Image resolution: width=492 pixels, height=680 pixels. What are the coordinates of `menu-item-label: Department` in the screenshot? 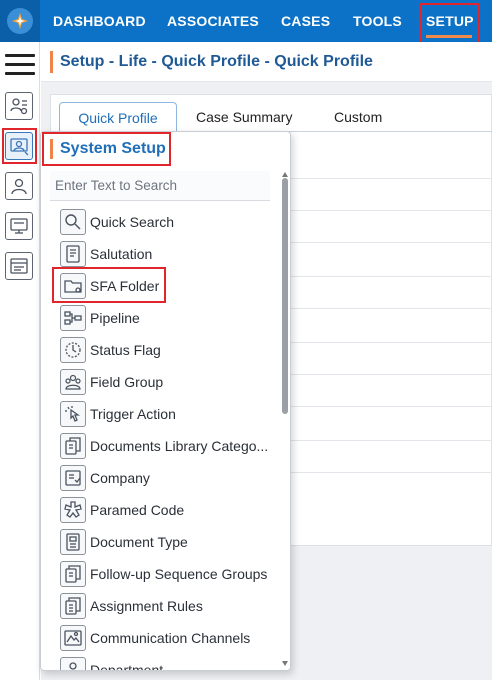 It's located at (127, 666).